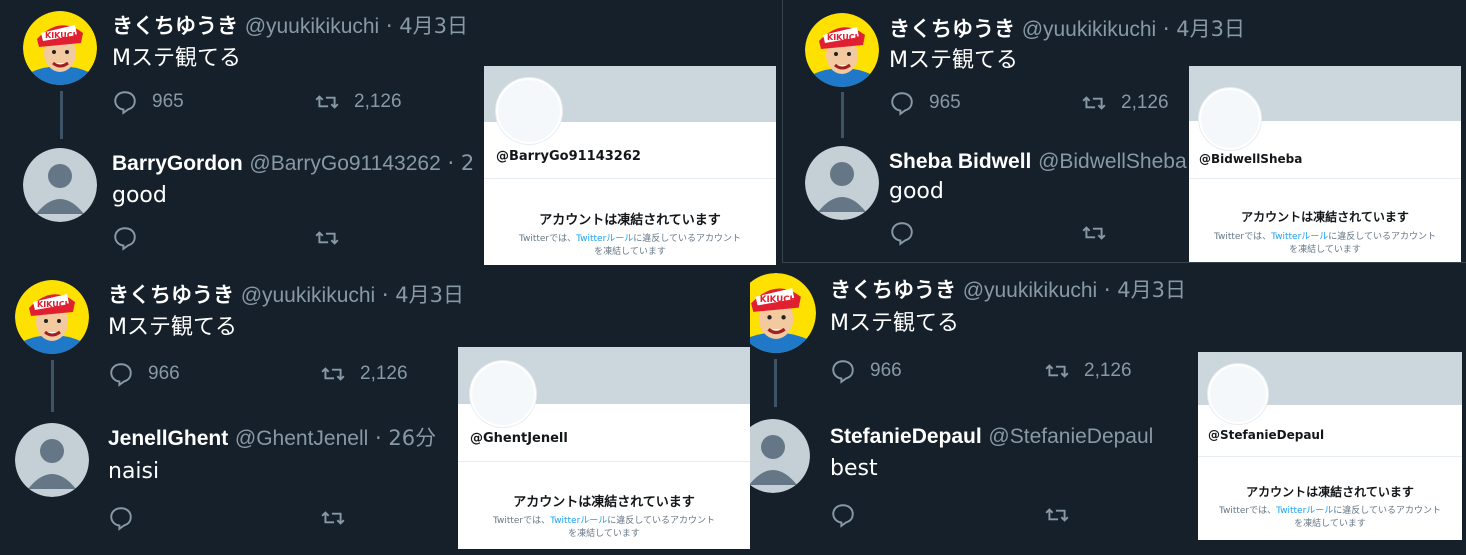 This screenshot has width=1466, height=555. What do you see at coordinates (1070, 436) in the screenshot?
I see `reply-handle: @StefanieDepaul` at bounding box center [1070, 436].